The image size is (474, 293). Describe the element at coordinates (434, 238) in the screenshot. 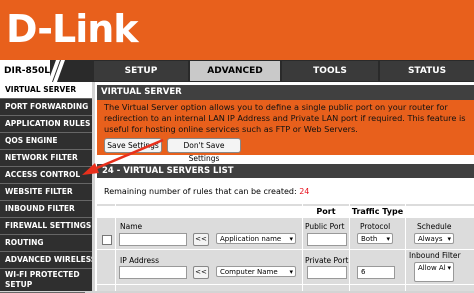

I see `schedule-select: Always` at that location.